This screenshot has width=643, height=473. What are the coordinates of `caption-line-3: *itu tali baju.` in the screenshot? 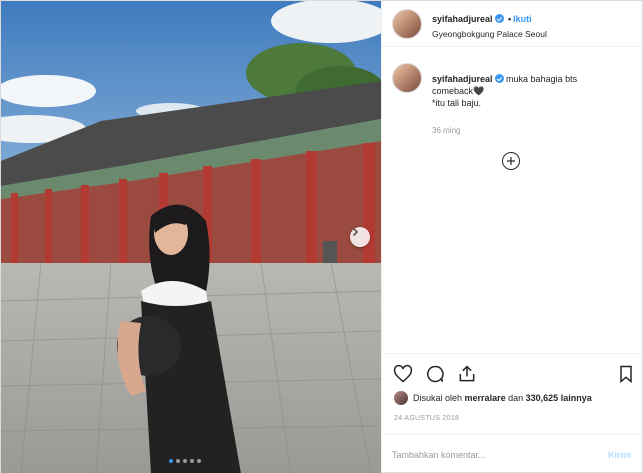 It's located at (457, 103).